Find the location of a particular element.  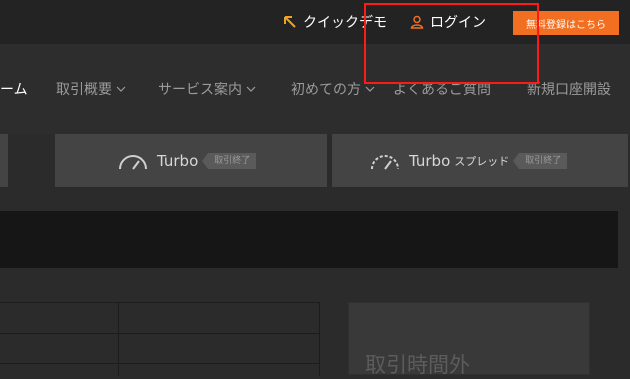

market-status-panel: 取引時間外 is located at coordinates (469, 339).